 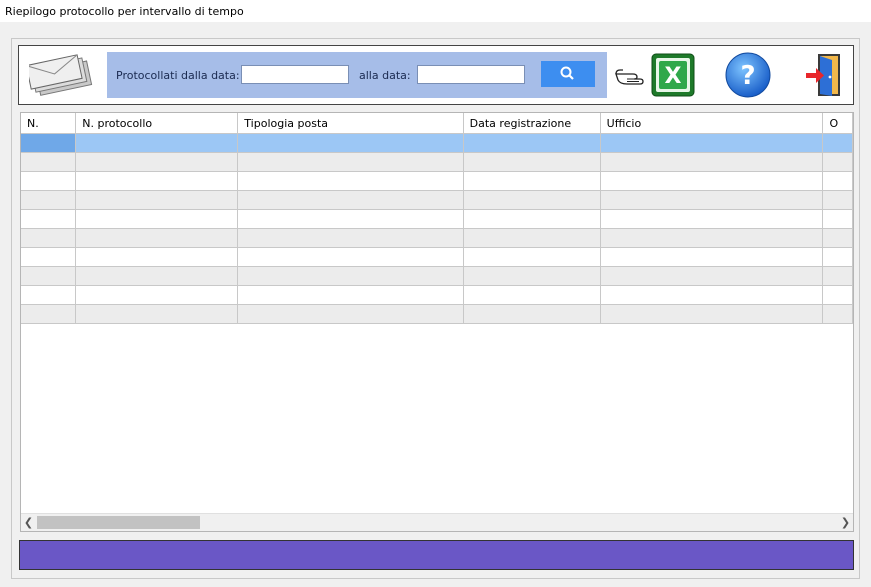 What do you see at coordinates (824, 75) in the screenshot?
I see `exit-door-icon` at bounding box center [824, 75].